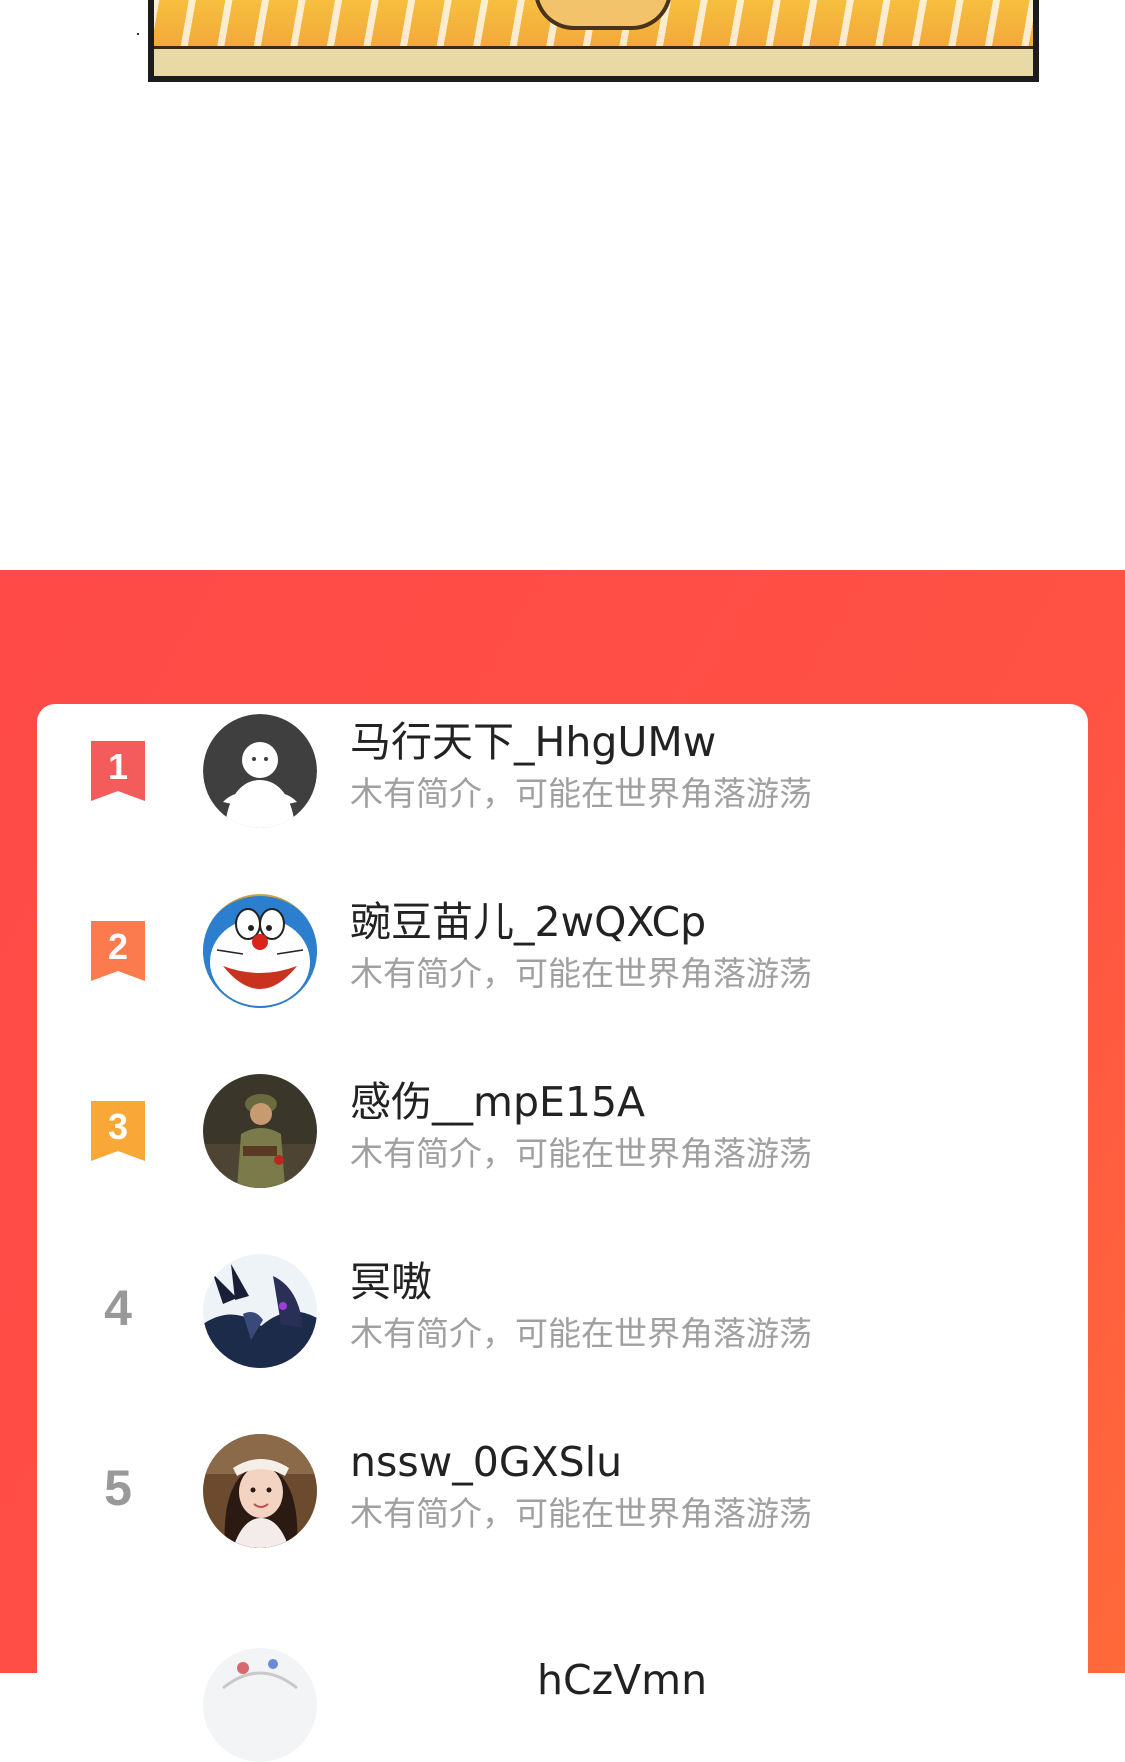  I want to click on rank-number: 5, so click(118, 1488).